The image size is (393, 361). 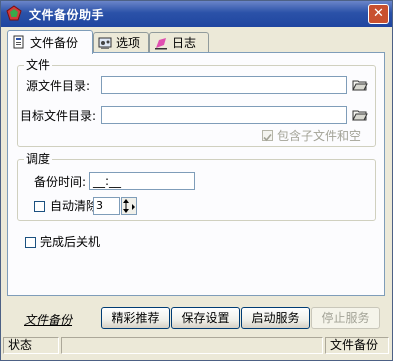 What do you see at coordinates (224, 115) in the screenshot?
I see `target-dir-input` at bounding box center [224, 115].